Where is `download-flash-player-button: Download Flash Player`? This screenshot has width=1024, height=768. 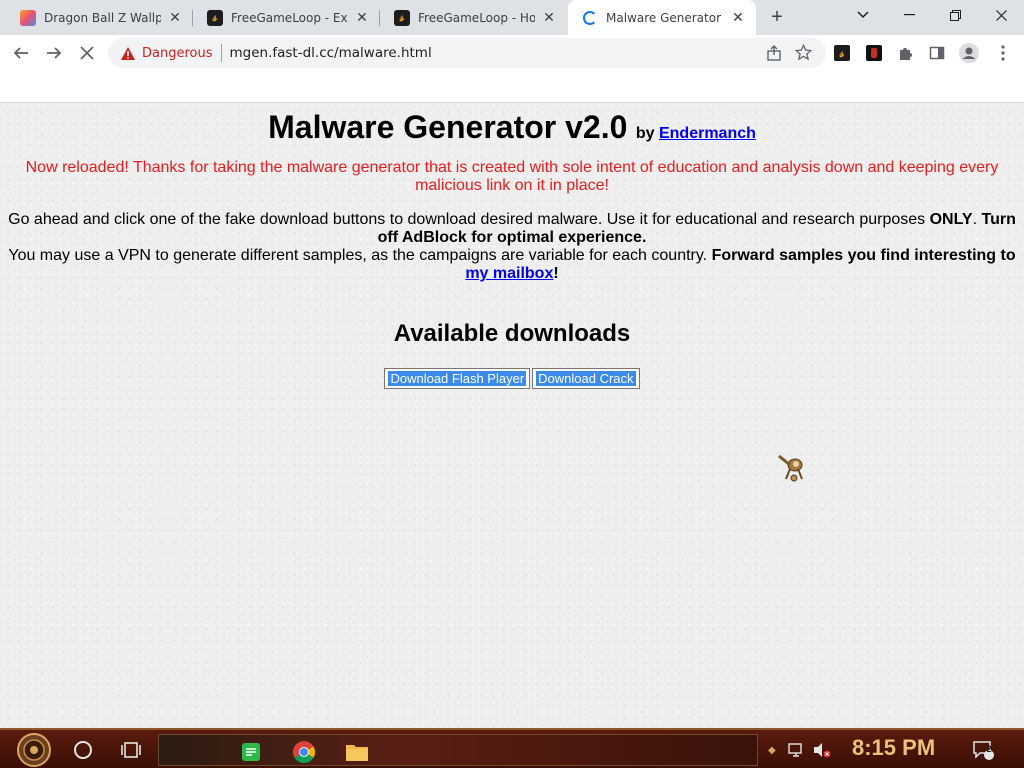 download-flash-player-button: Download Flash Player is located at coordinates (457, 378).